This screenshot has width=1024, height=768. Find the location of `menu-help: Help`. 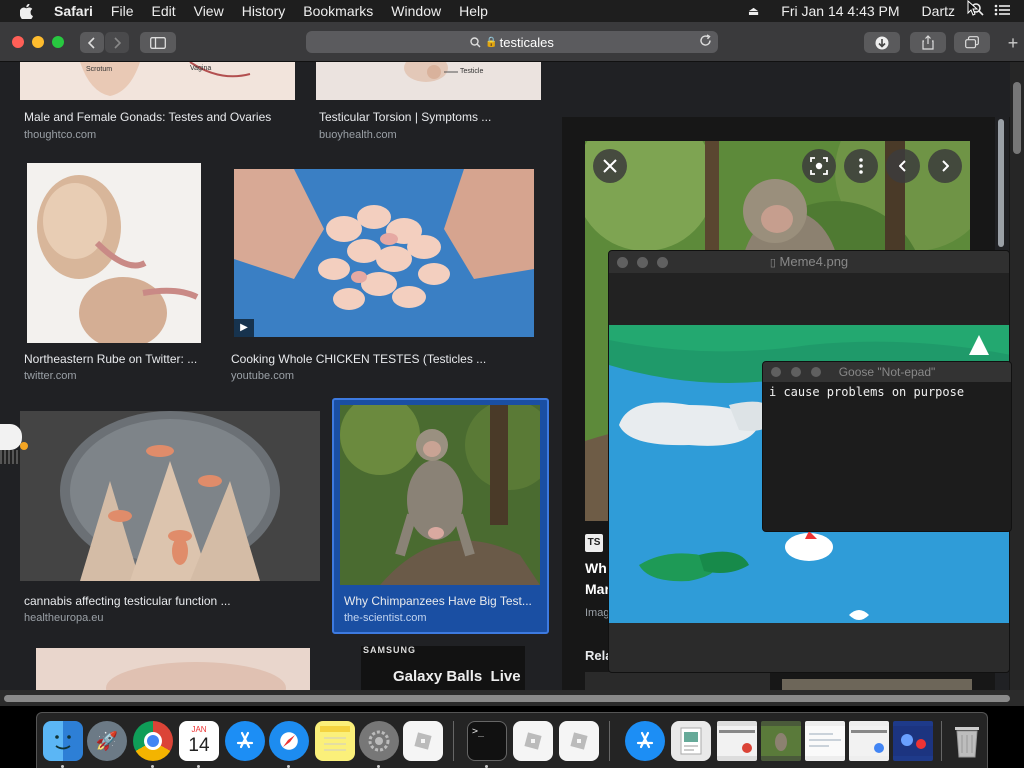

menu-help: Help is located at coordinates (473, 11).